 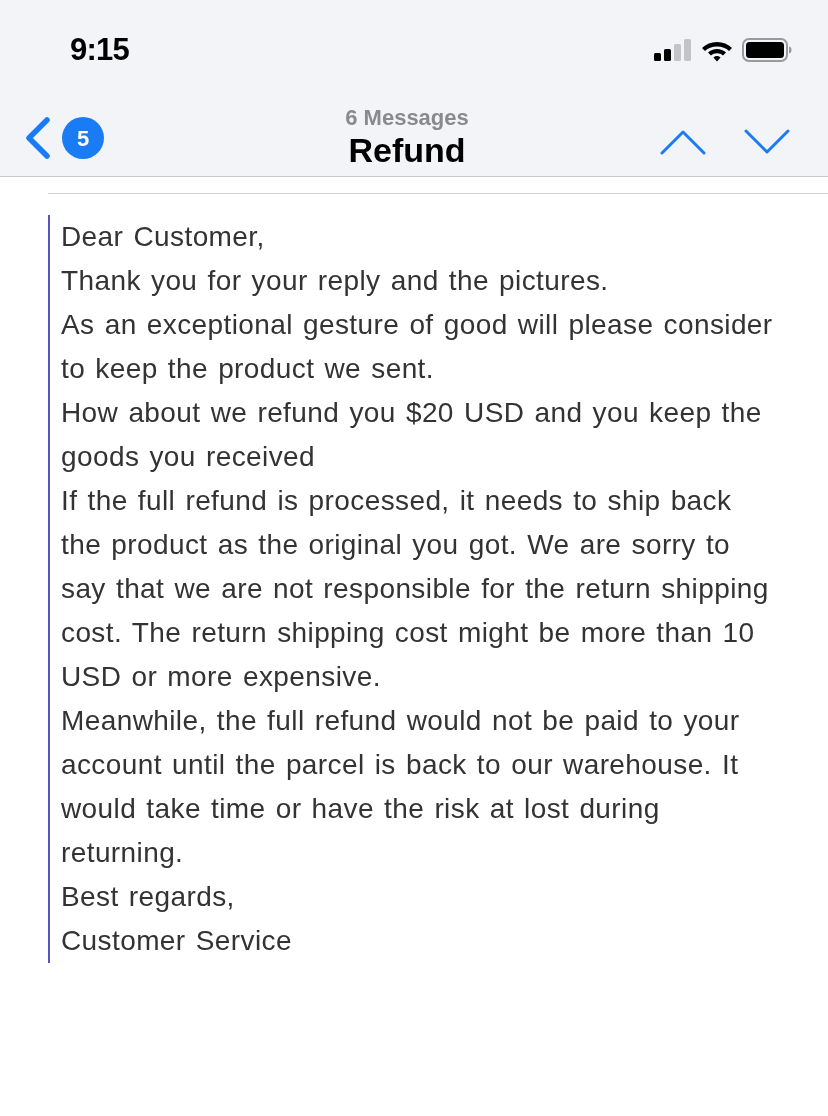 What do you see at coordinates (417, 347) in the screenshot?
I see `message-paragraph: As an exceptional gesture of good will please consider to keep the product we sent.` at bounding box center [417, 347].